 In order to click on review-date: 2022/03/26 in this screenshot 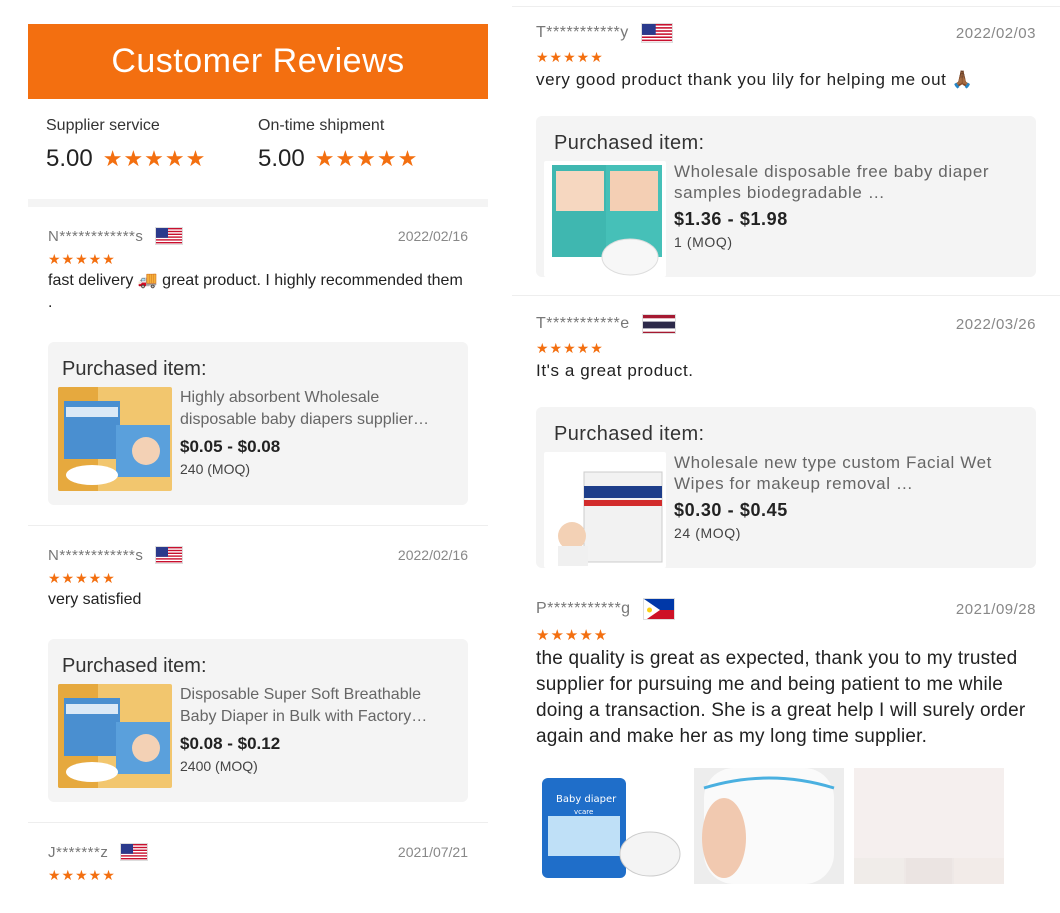, I will do `click(995, 324)`.